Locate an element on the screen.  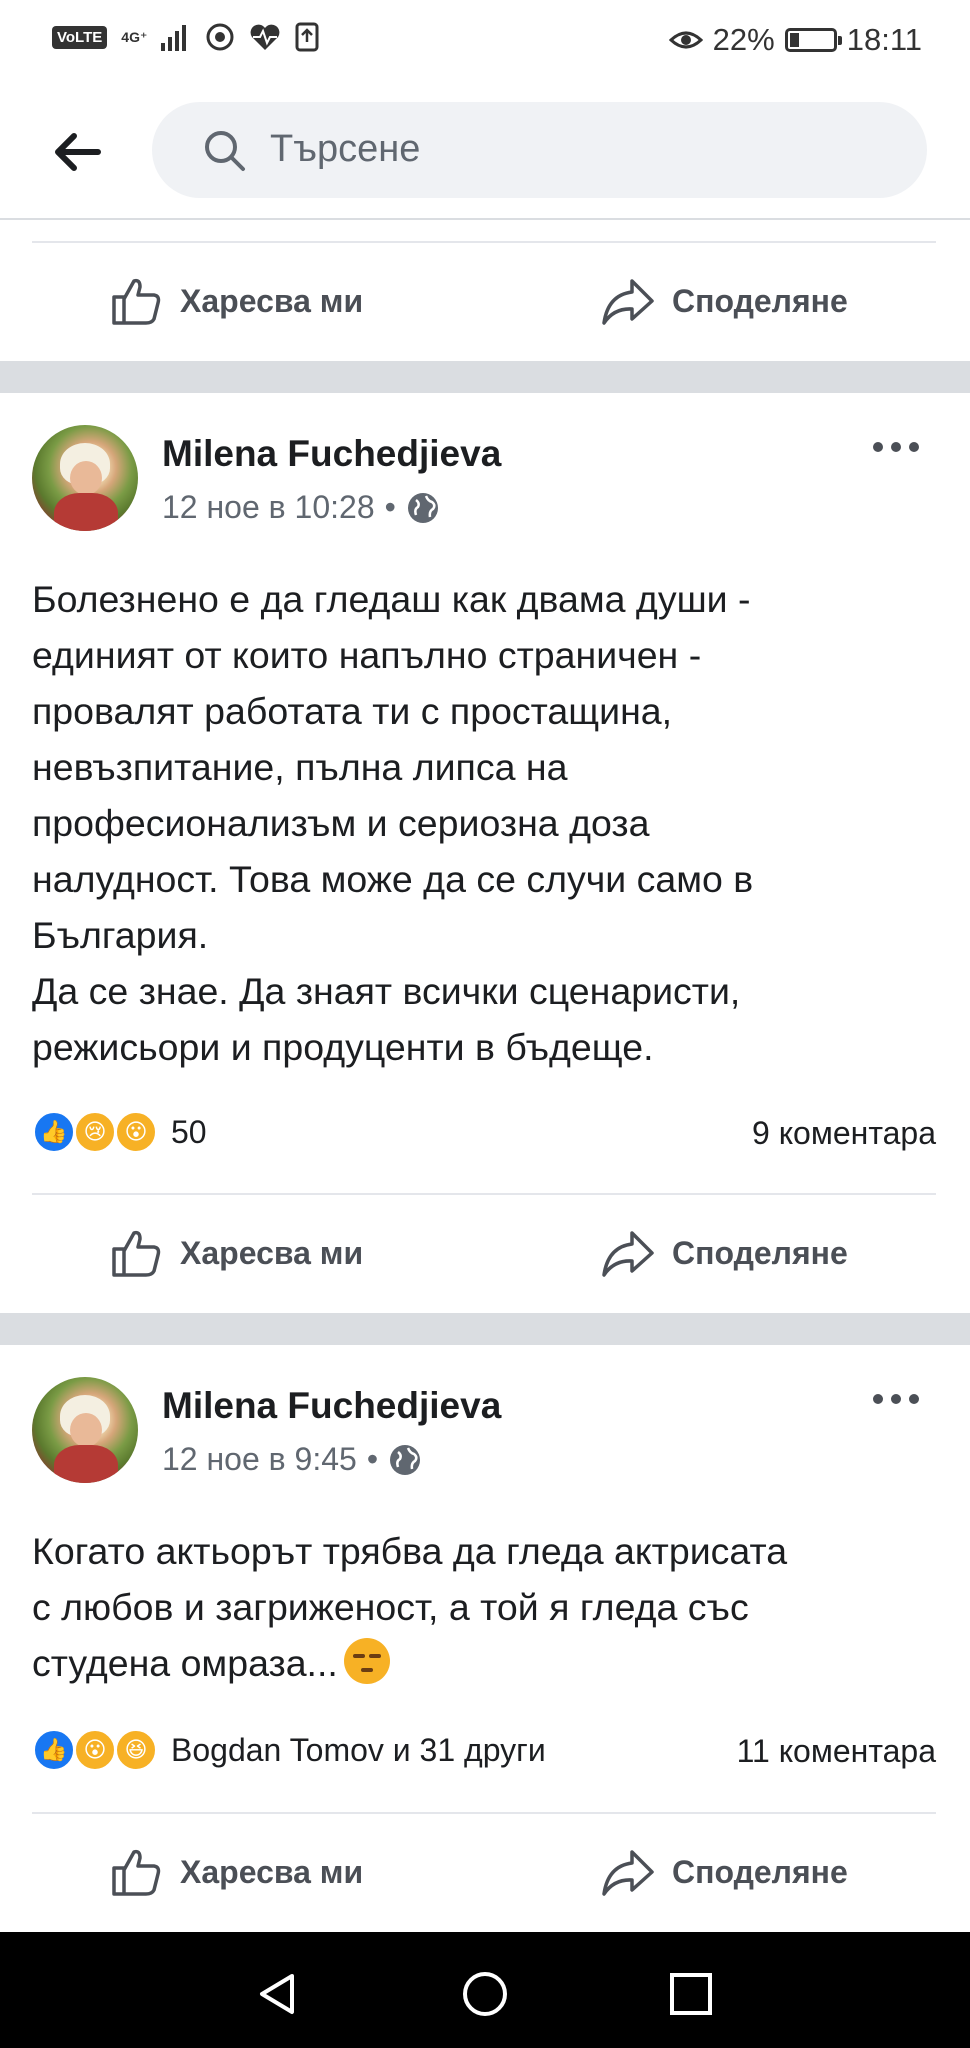
haha-reaction-icon: 😆 is located at coordinates (136, 1750).